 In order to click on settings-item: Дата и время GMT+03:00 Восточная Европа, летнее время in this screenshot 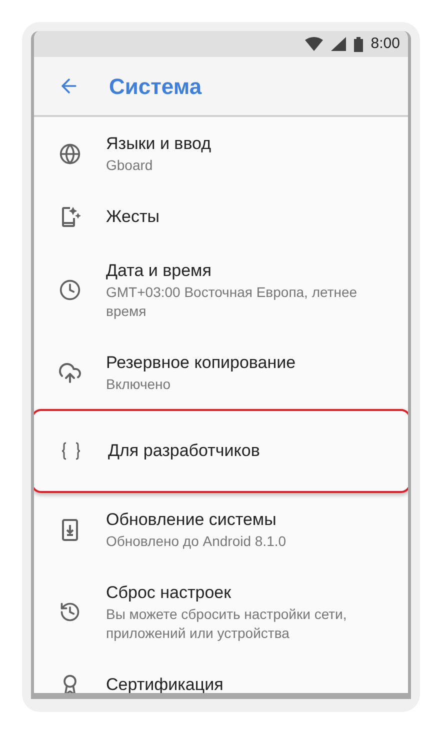, I will do `click(221, 290)`.